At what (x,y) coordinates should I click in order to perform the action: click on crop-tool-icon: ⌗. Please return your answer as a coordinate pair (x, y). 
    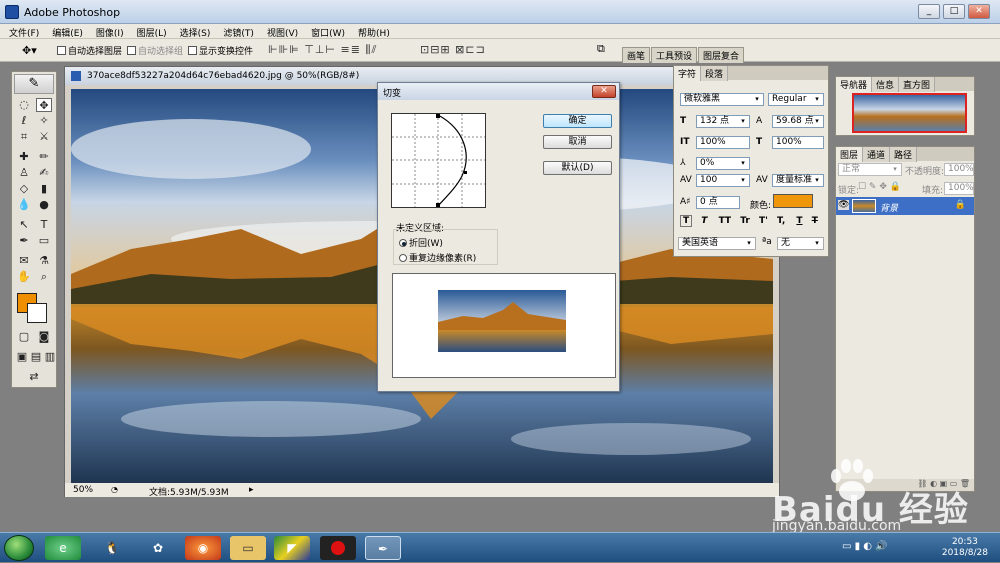
    Looking at the image, I should click on (24, 137).